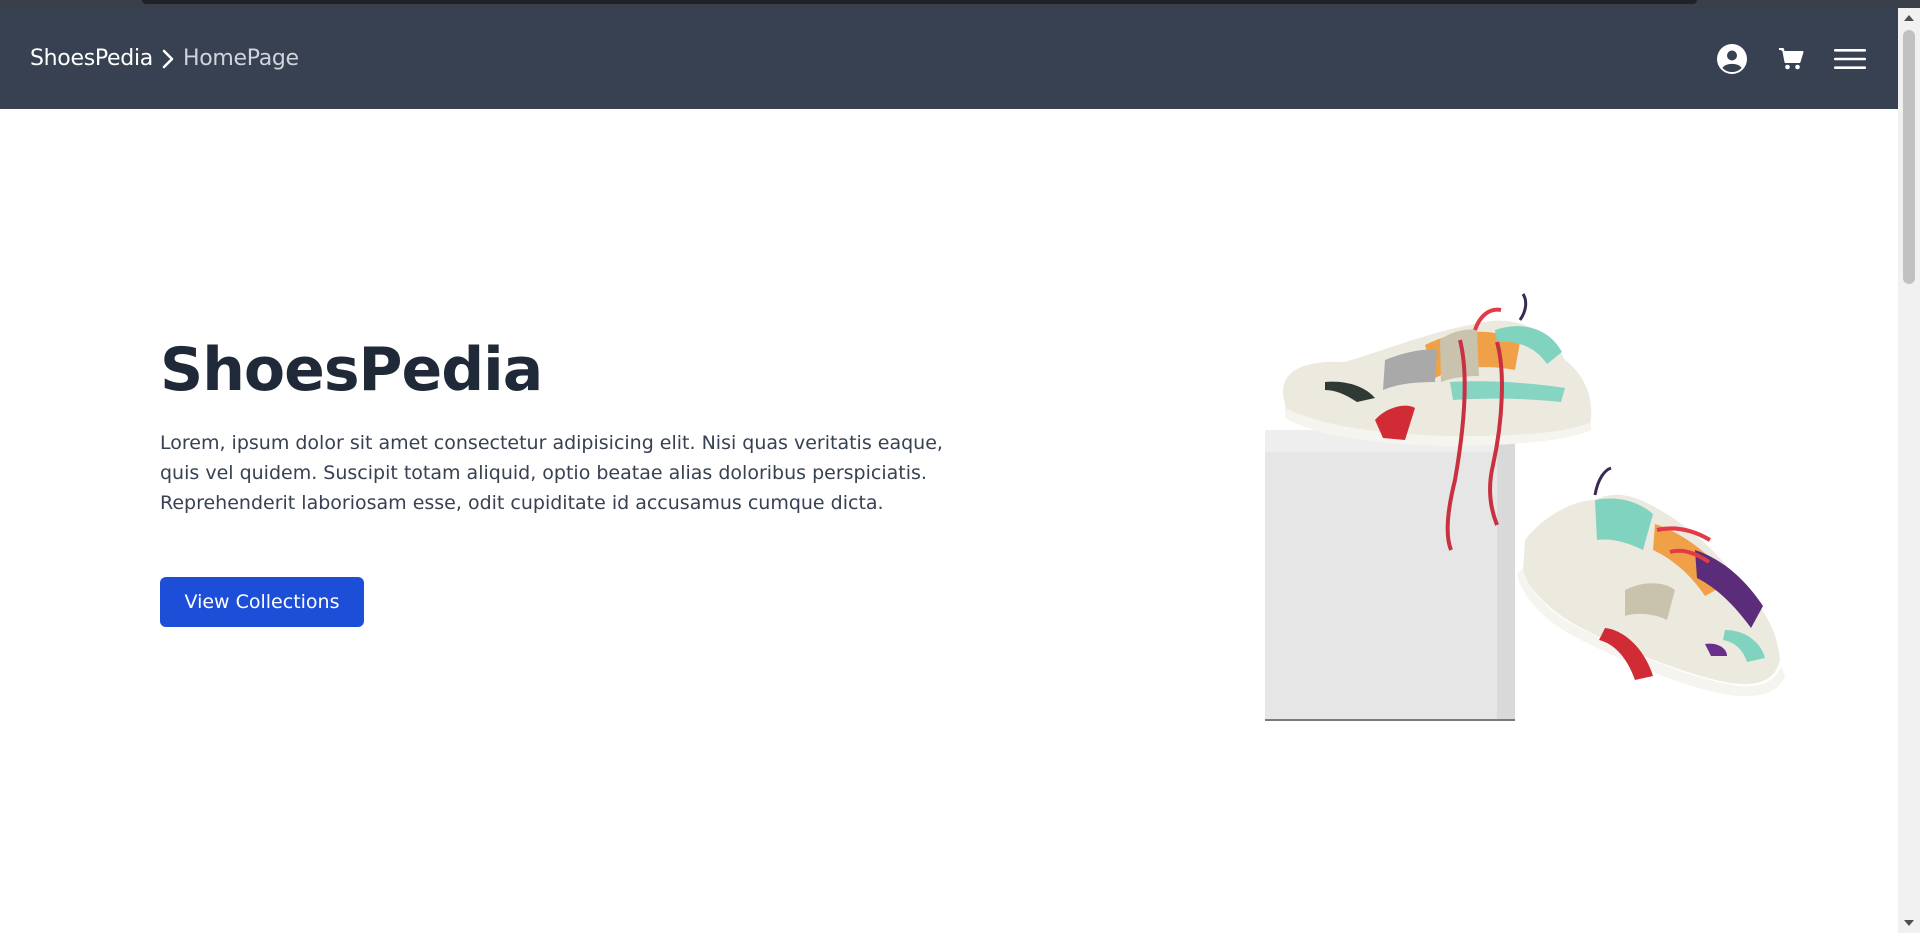  What do you see at coordinates (1909, 157) in the screenshot?
I see `scrollbar-thumb` at bounding box center [1909, 157].